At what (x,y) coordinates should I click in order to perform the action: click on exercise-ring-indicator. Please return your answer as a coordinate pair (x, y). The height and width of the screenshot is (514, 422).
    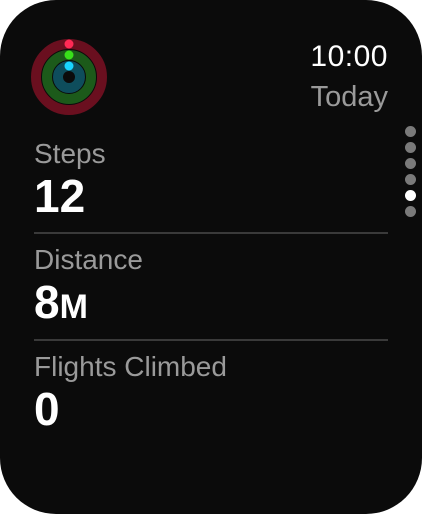
    Looking at the image, I should click on (69, 55).